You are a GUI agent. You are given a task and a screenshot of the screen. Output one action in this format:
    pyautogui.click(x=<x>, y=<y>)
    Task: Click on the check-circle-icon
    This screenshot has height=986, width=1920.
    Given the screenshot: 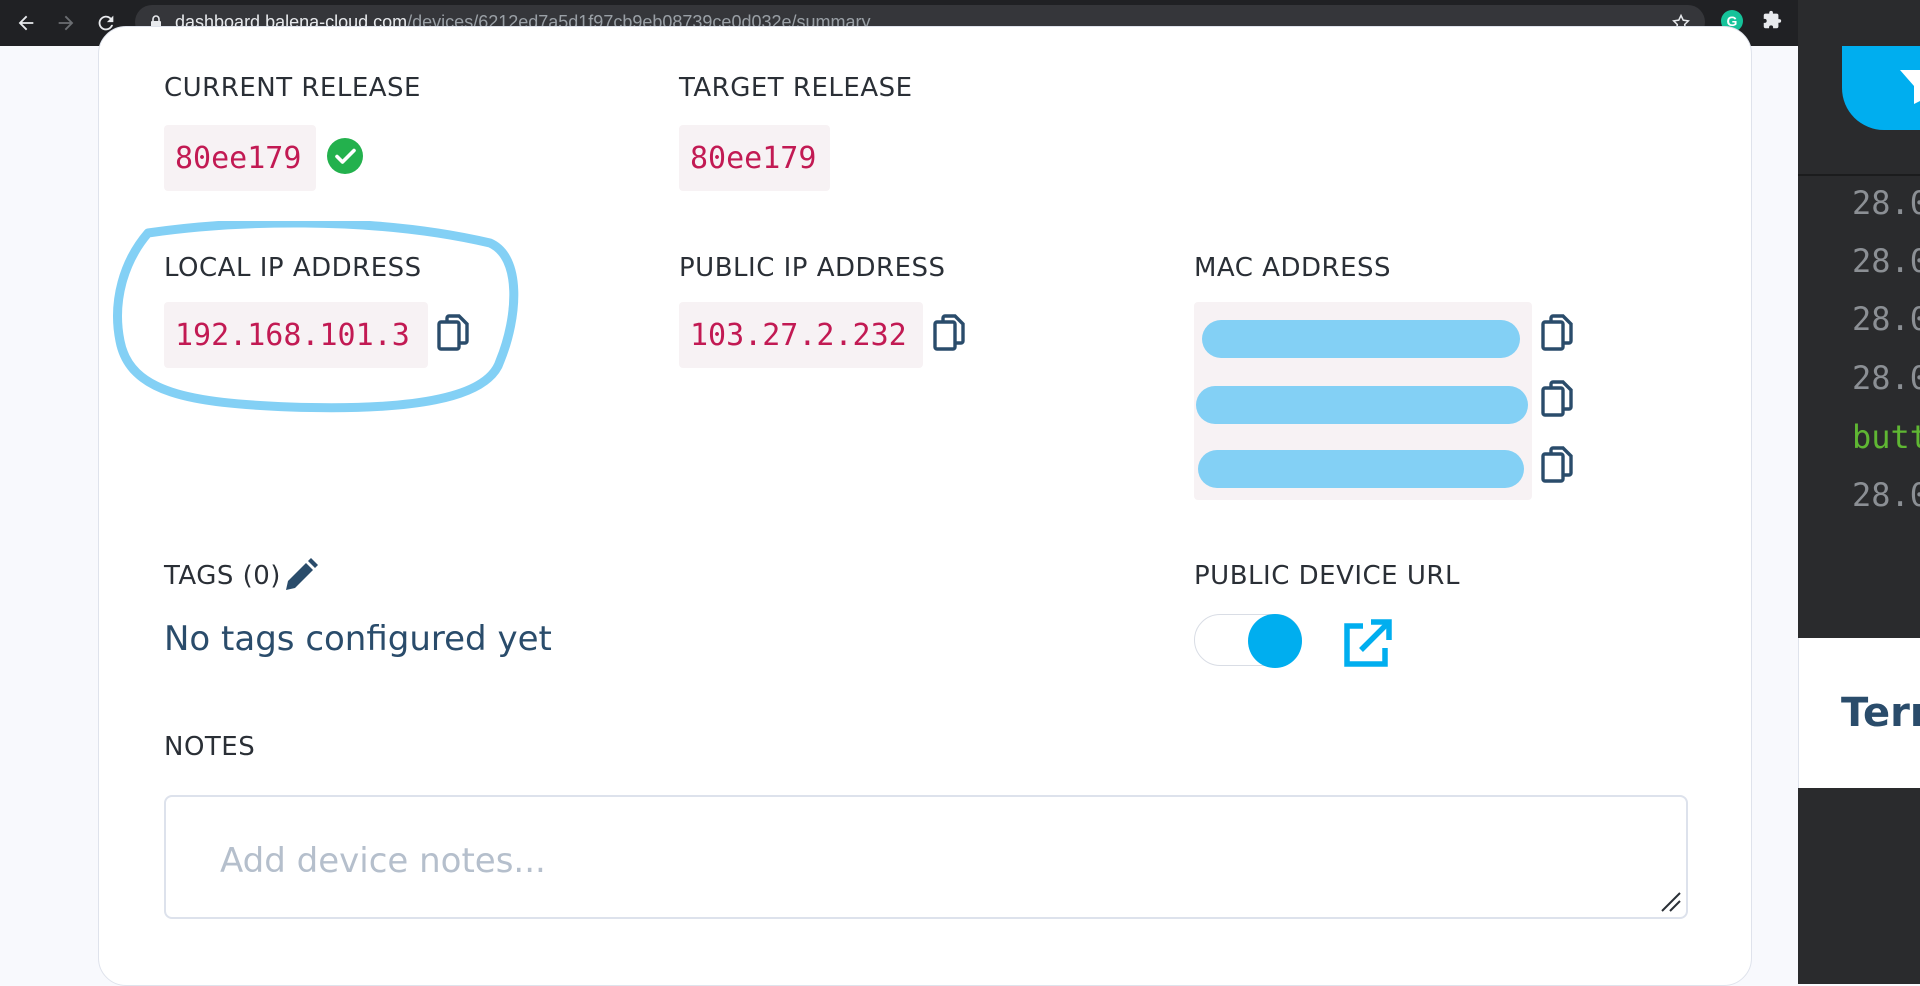 What is the action you would take?
    pyautogui.click(x=345, y=156)
    